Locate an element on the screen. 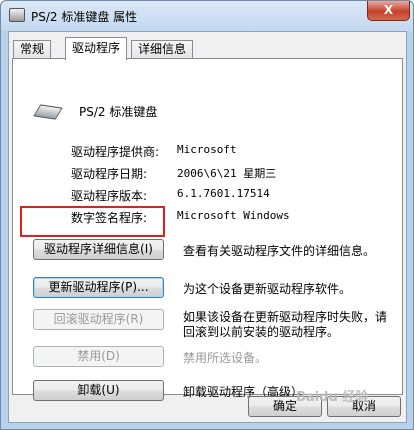 This screenshot has width=414, height=430. close-button: X is located at coordinates (388, 11).